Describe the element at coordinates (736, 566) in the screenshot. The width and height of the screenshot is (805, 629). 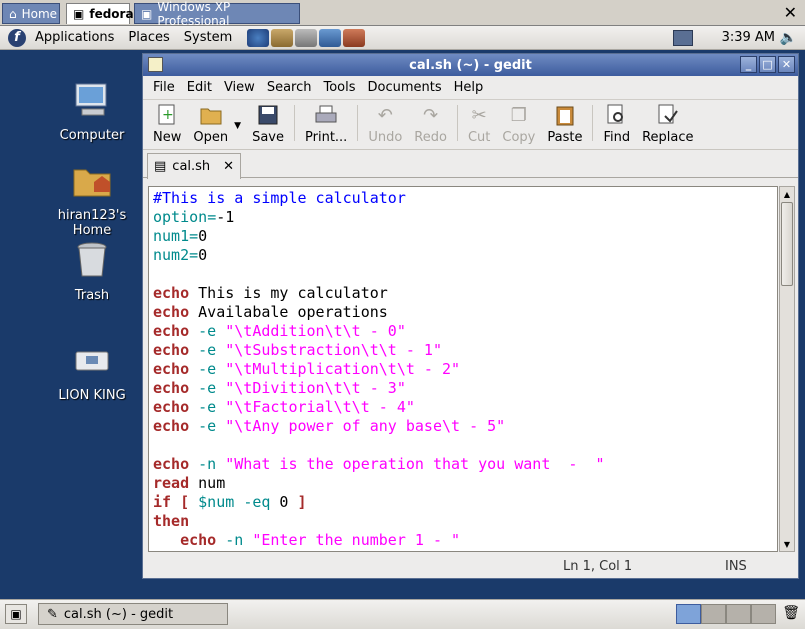
I see `insert-mode: INS` at that location.